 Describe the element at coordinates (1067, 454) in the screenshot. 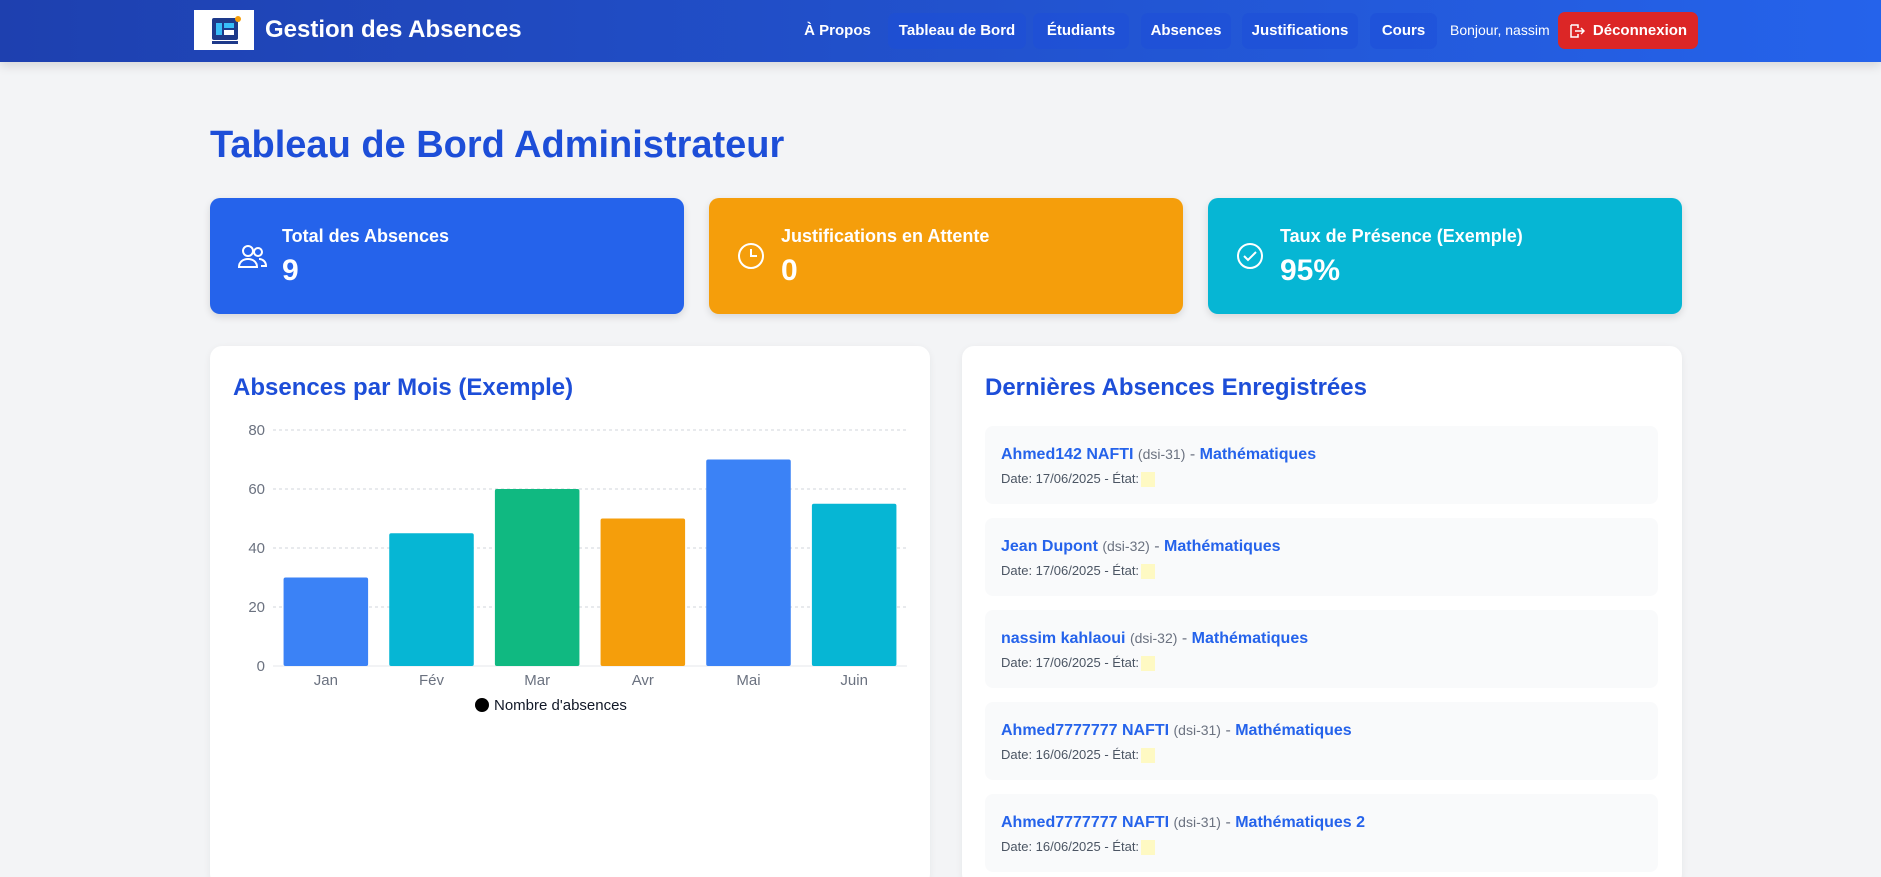

I see `student-name: Ahmed142 NAFTI` at that location.